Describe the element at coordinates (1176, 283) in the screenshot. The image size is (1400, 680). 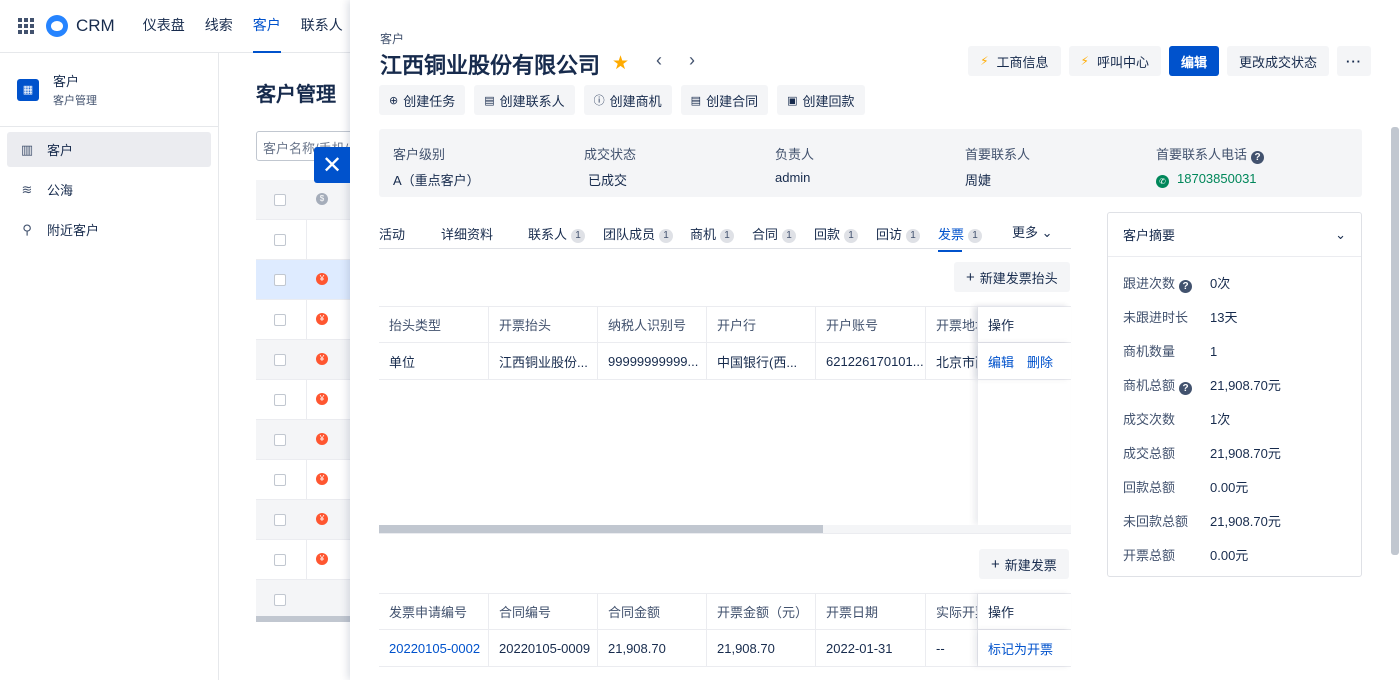
I see `summary-row: 跟进次数? 0次` at that location.